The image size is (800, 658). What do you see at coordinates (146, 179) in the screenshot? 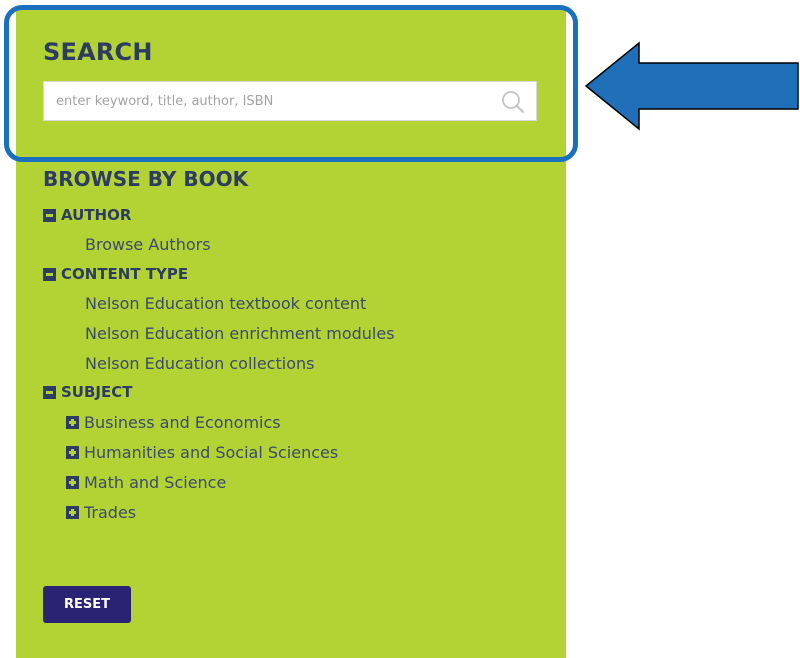
I see `browse-title: BROWSE BY BOOK` at bounding box center [146, 179].